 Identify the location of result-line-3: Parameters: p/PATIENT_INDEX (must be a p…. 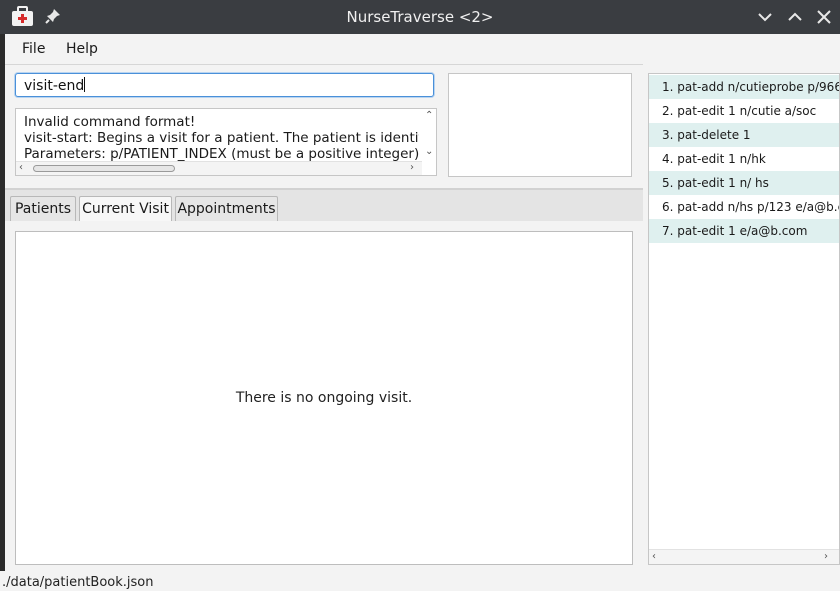
(221, 154).